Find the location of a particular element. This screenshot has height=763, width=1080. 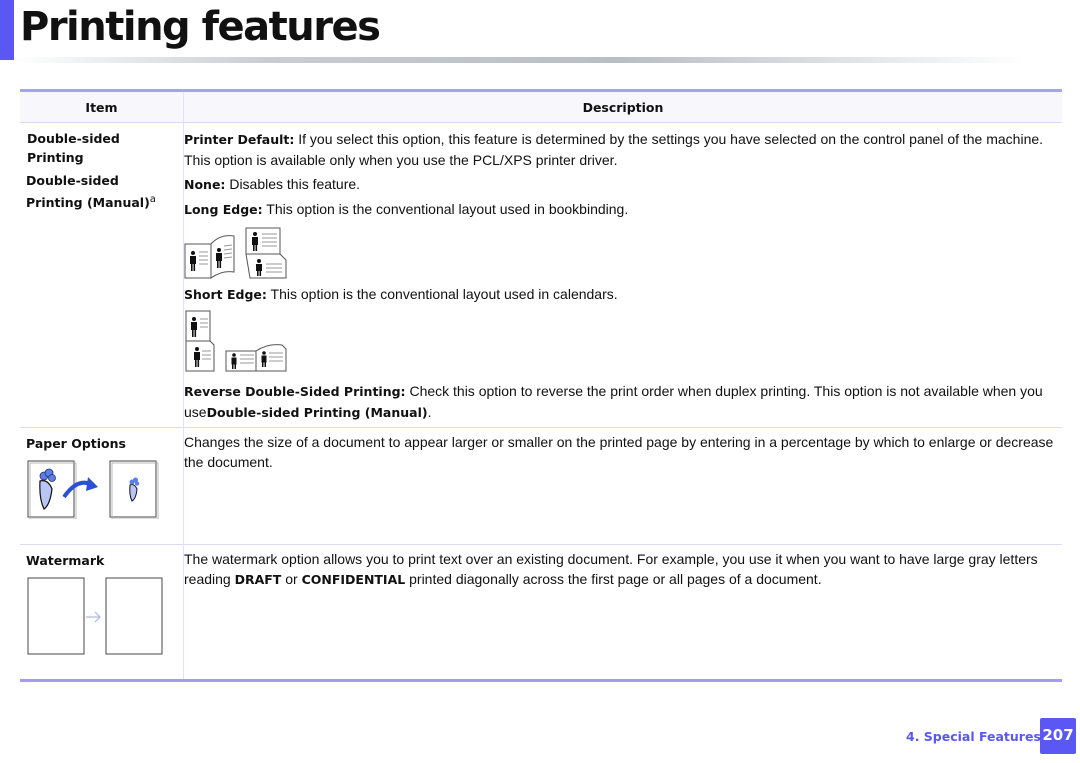

watermark-example-confidential: CONFIDENTIAL is located at coordinates (353, 579).